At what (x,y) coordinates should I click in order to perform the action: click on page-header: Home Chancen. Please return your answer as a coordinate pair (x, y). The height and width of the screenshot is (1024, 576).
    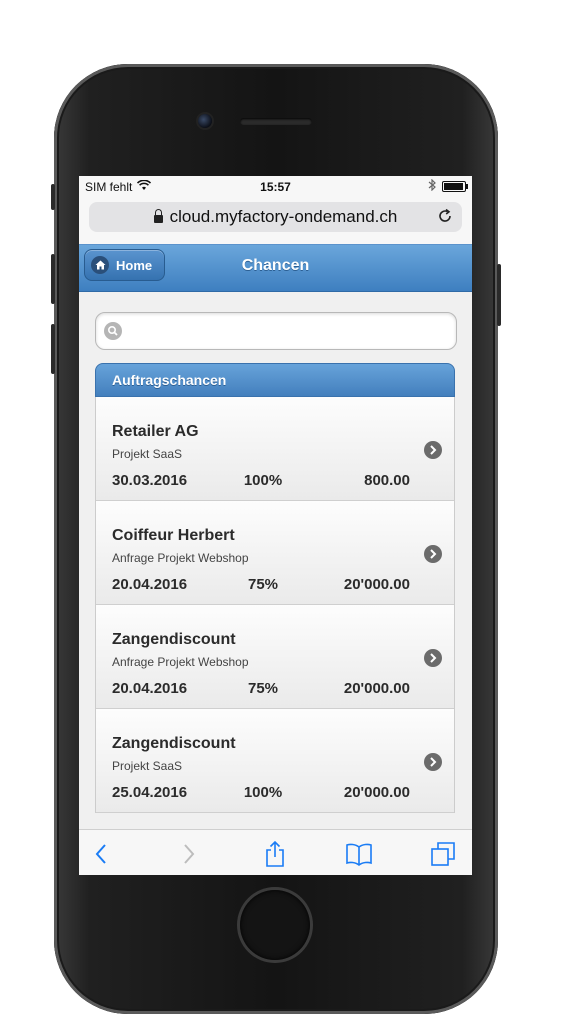
    Looking at the image, I should click on (275, 268).